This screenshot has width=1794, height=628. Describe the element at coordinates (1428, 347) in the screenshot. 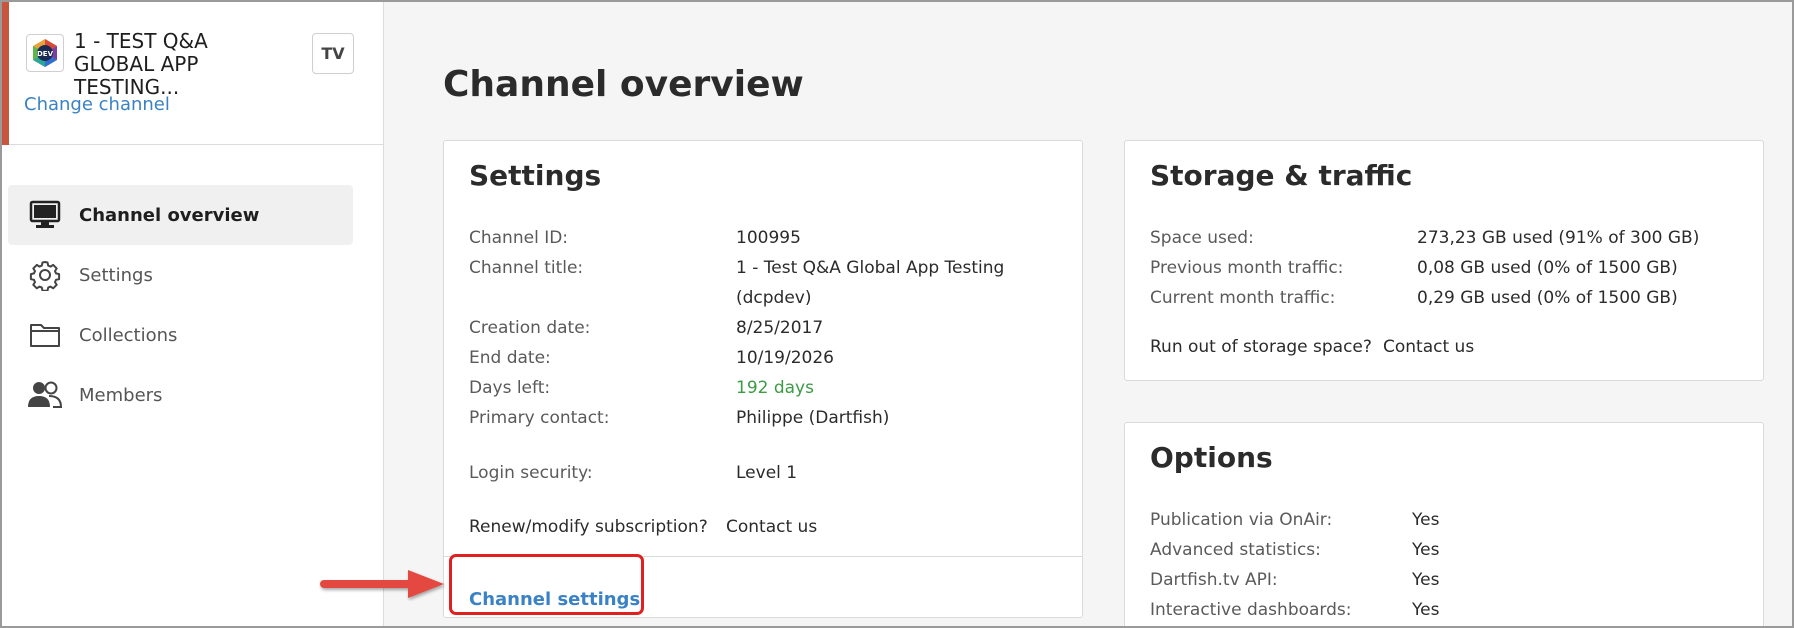

I see `storage-contact-link: Contact us` at that location.